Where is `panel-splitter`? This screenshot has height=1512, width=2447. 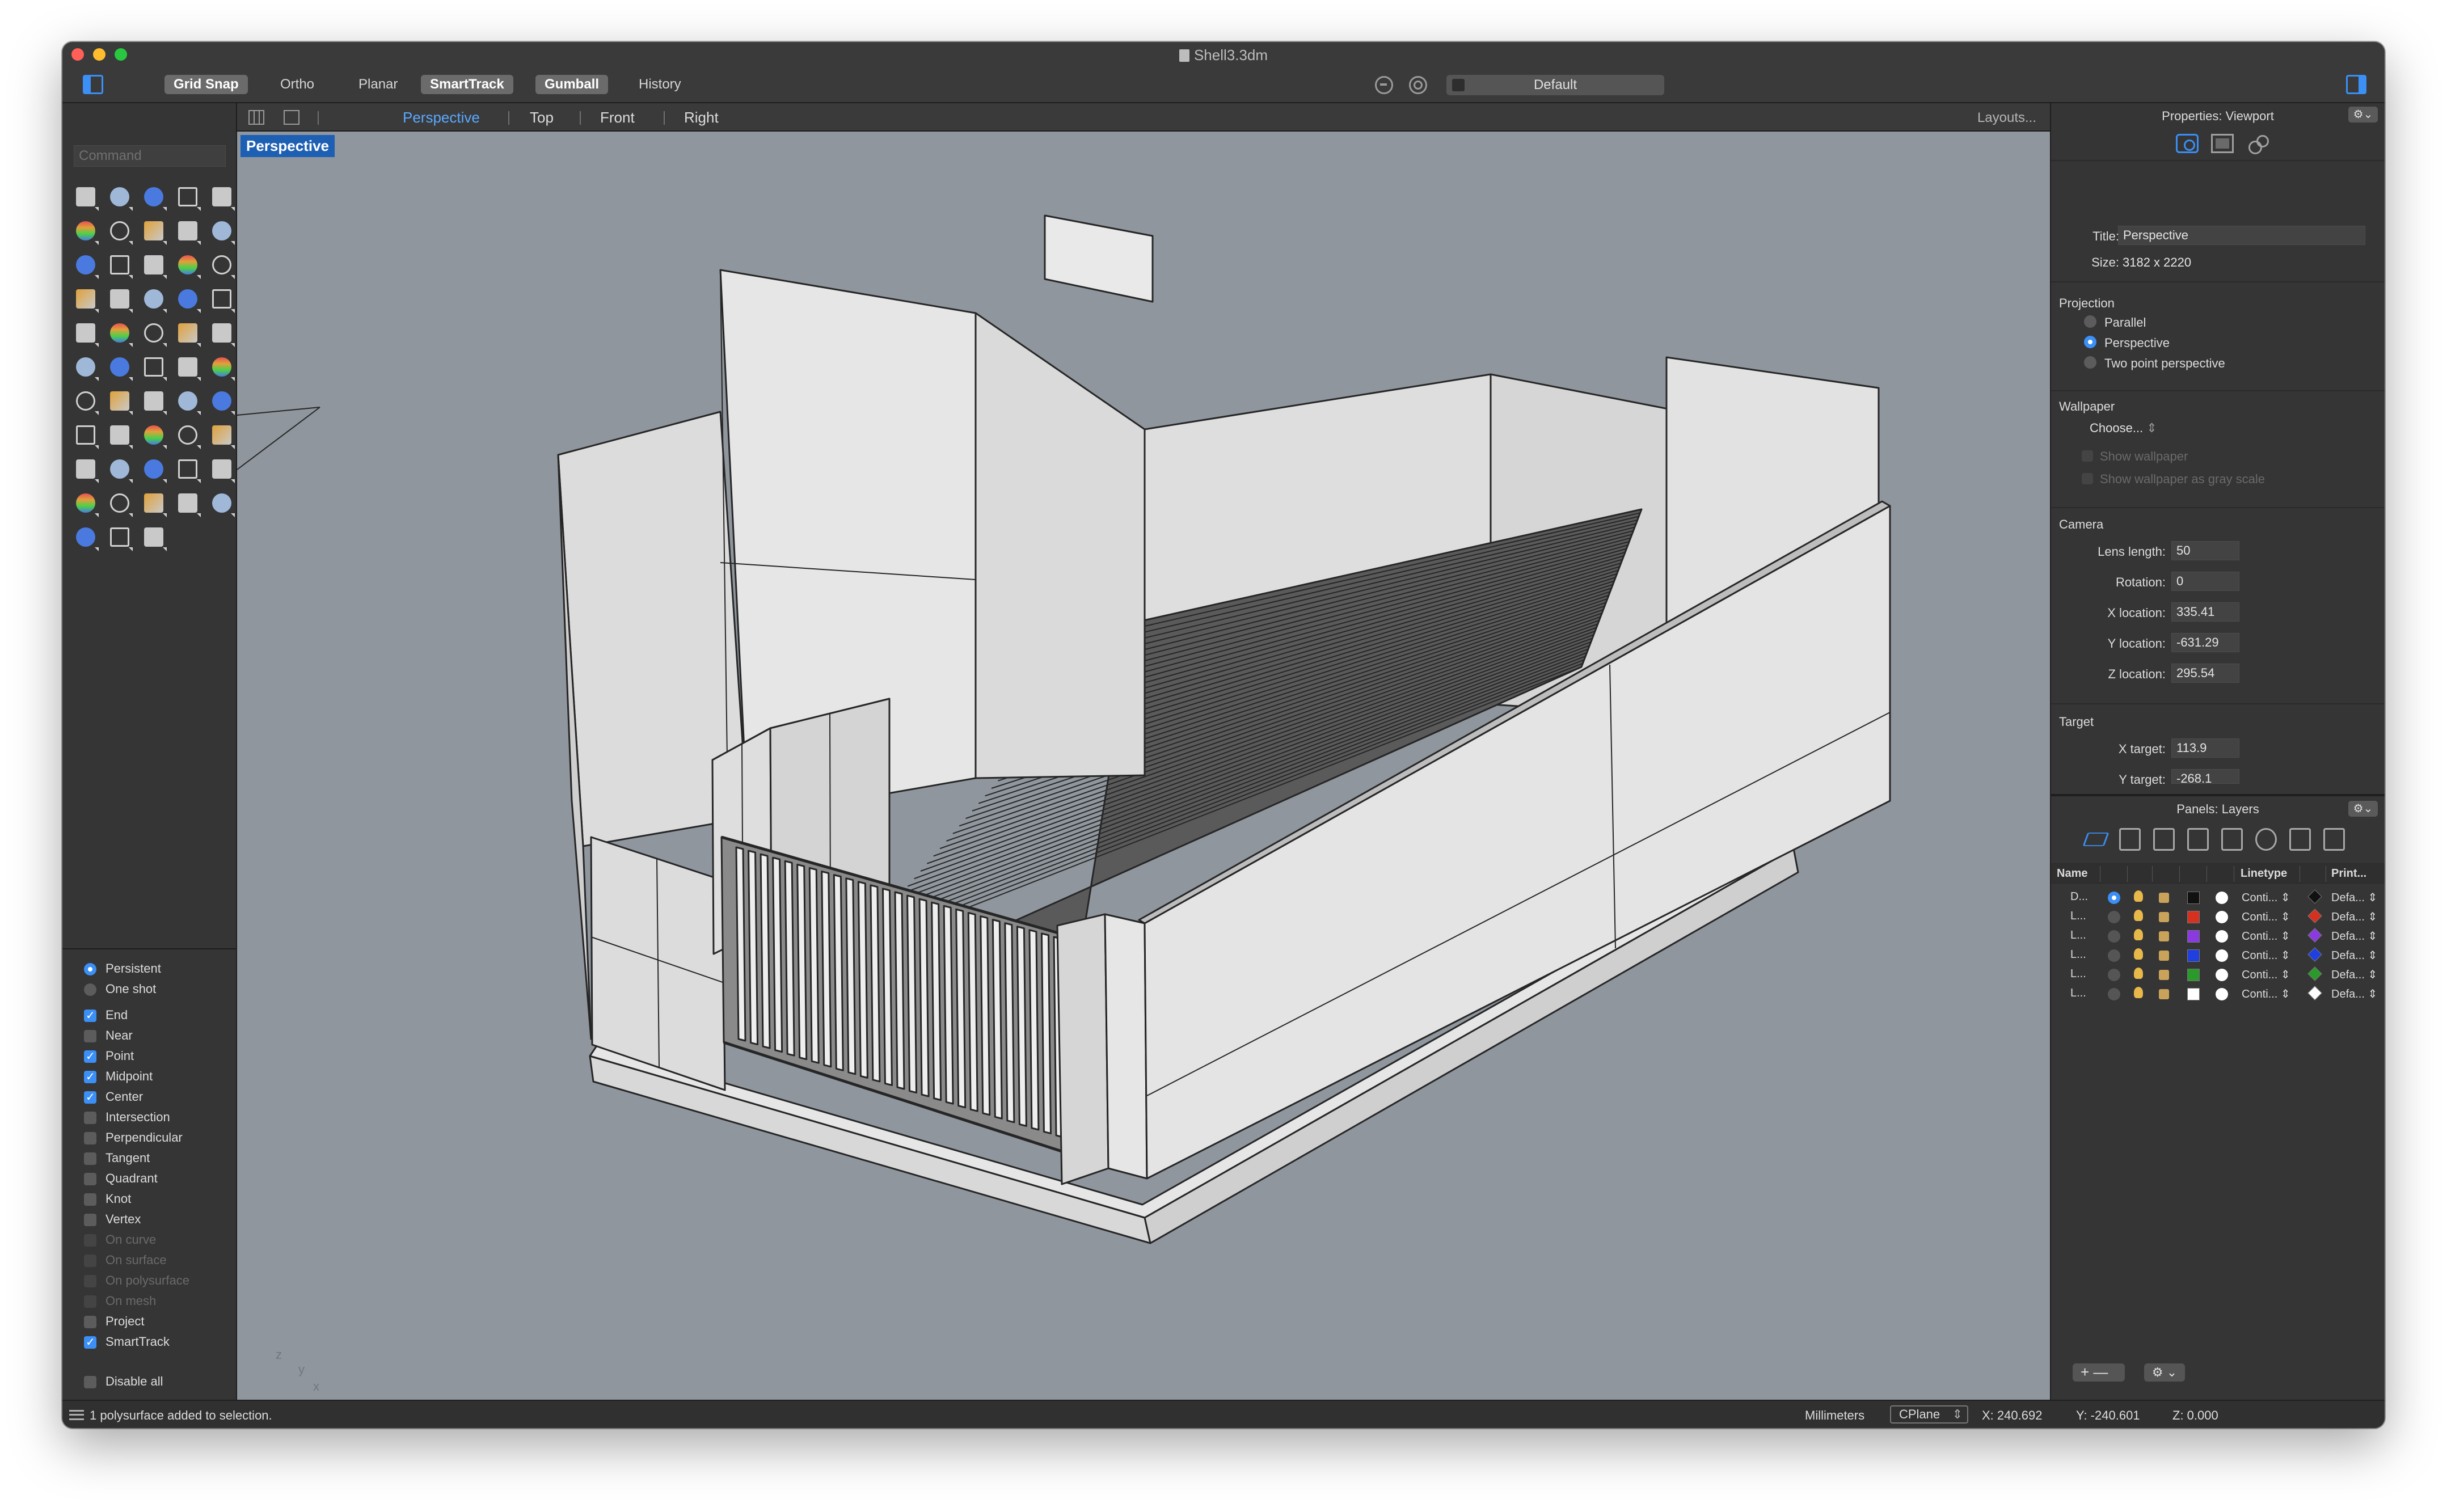
panel-splitter is located at coordinates (2218, 795).